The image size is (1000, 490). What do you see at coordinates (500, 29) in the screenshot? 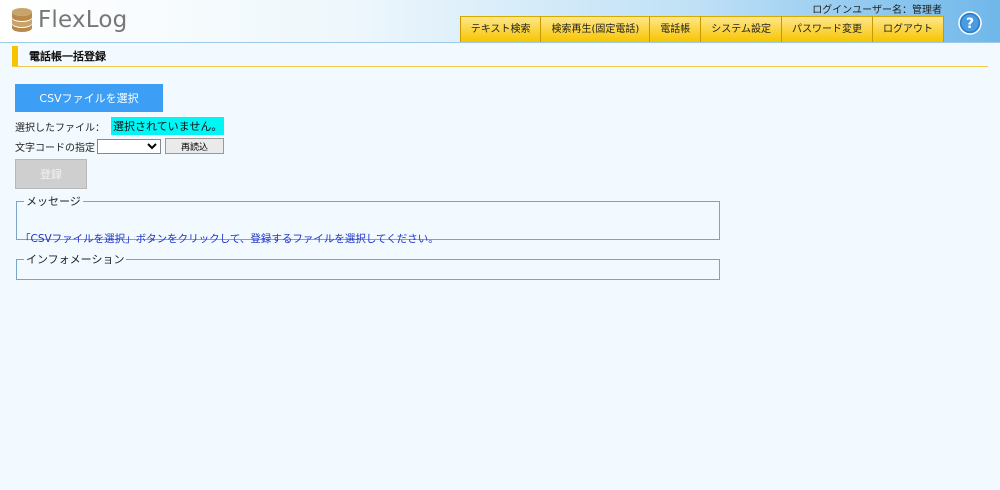
I see `nav-text-search: テキスト検索` at bounding box center [500, 29].